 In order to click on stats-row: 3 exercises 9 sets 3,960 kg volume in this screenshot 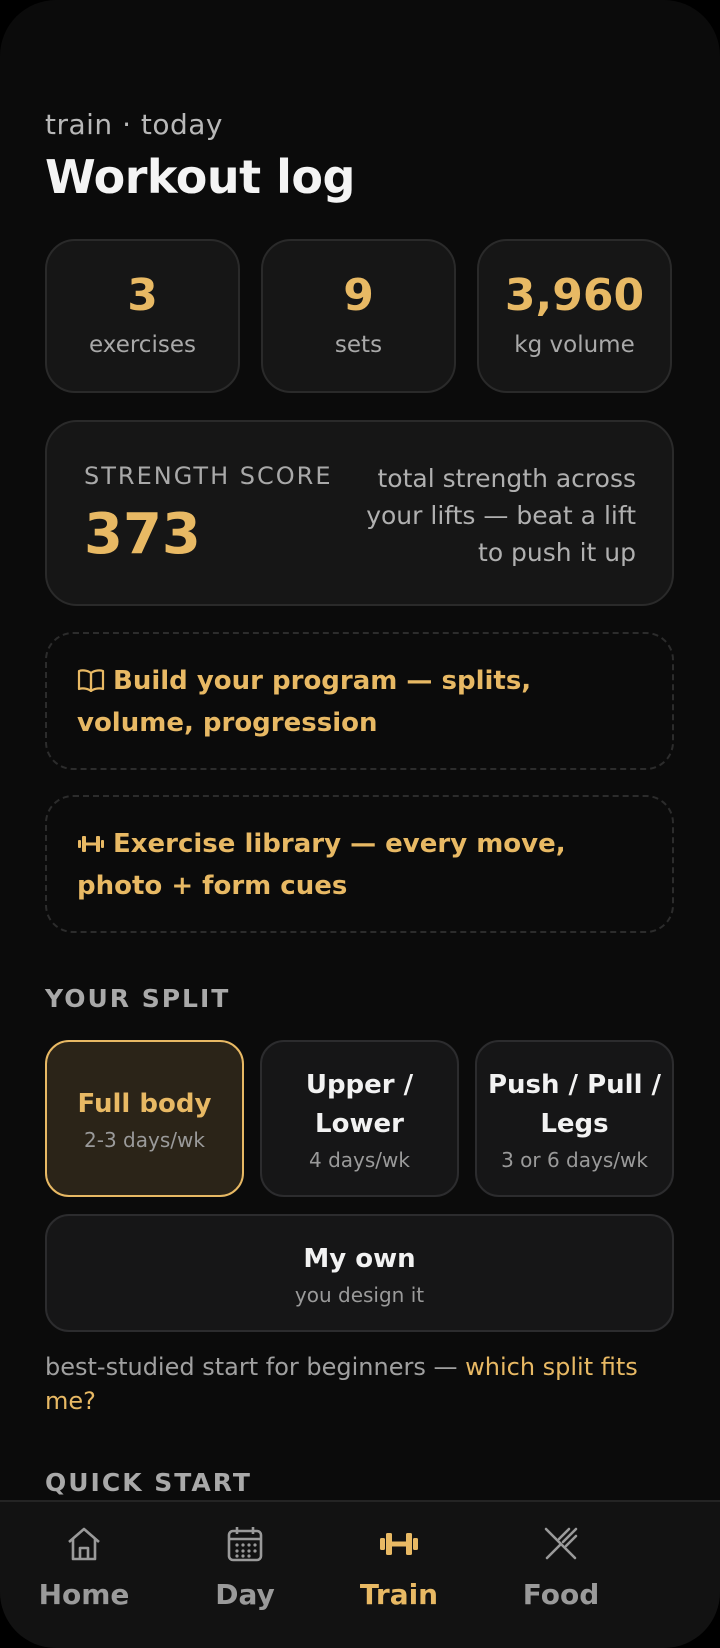, I will do `click(359, 316)`.